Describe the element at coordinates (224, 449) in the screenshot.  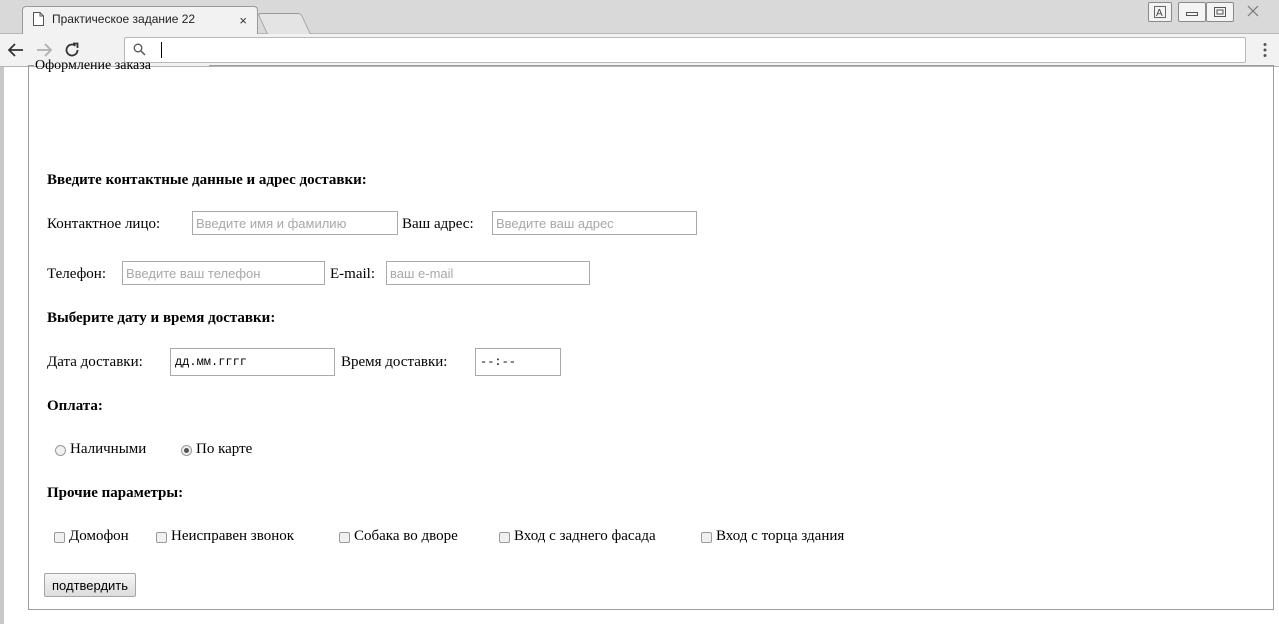
I see `payment-card-label: По карте` at that location.